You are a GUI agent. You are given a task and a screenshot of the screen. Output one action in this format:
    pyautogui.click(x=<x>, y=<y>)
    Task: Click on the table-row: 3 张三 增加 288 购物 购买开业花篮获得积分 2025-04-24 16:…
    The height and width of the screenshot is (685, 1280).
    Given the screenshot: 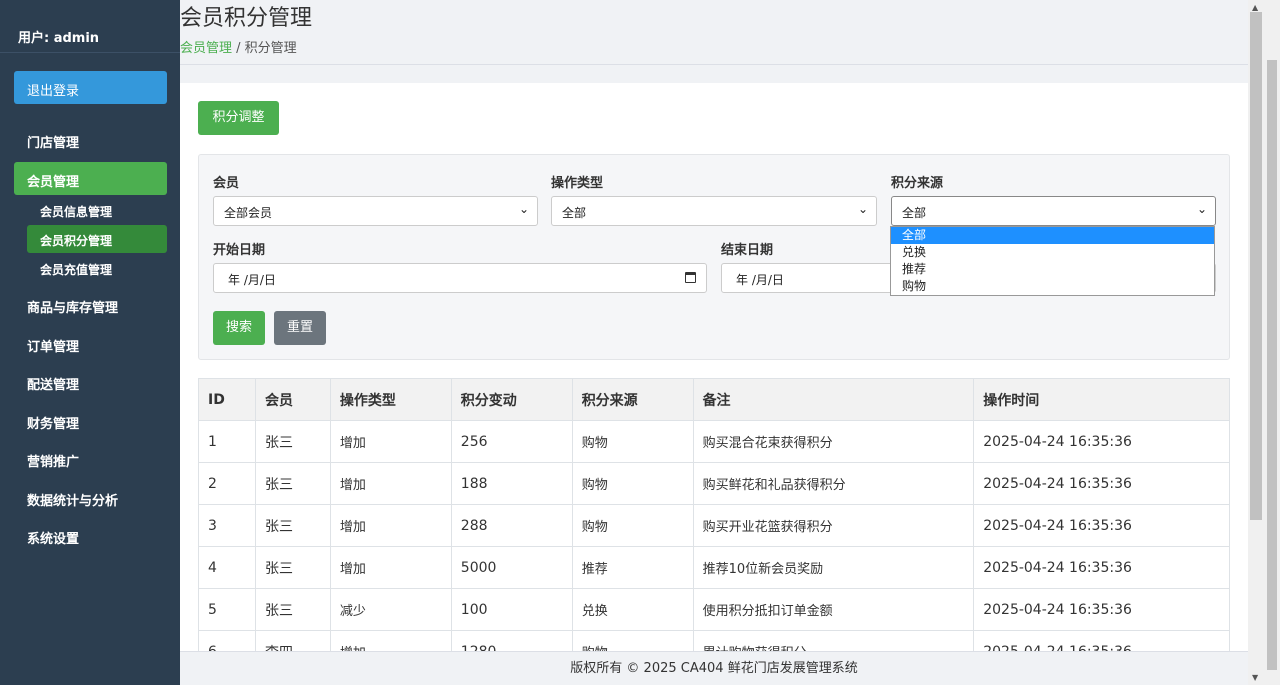 What is the action you would take?
    pyautogui.click(x=714, y=525)
    